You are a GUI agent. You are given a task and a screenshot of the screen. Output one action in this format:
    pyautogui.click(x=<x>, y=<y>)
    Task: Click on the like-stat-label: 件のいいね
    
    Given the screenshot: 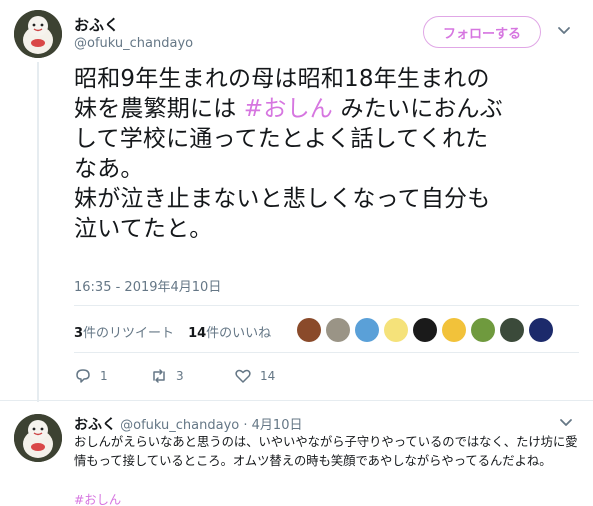 What is the action you would take?
    pyautogui.click(x=239, y=333)
    